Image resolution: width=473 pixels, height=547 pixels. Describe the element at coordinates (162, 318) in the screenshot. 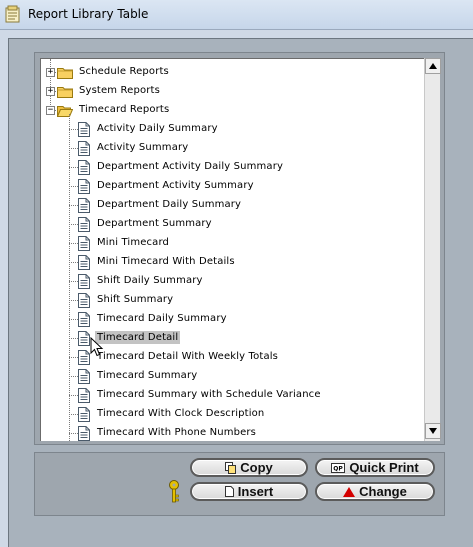

I see `tree-item-label: Timecard Daily Summary` at that location.